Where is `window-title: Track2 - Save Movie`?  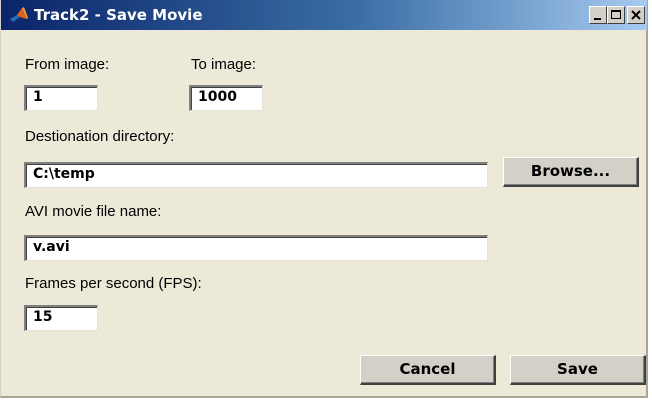 window-title: Track2 - Save Movie is located at coordinates (118, 15).